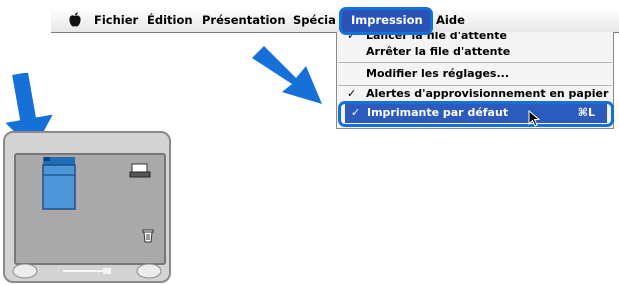 Image resolution: width=619 pixels, height=285 pixels. Describe the element at coordinates (314, 20) in the screenshot. I see `menu-special: Spécia` at that location.